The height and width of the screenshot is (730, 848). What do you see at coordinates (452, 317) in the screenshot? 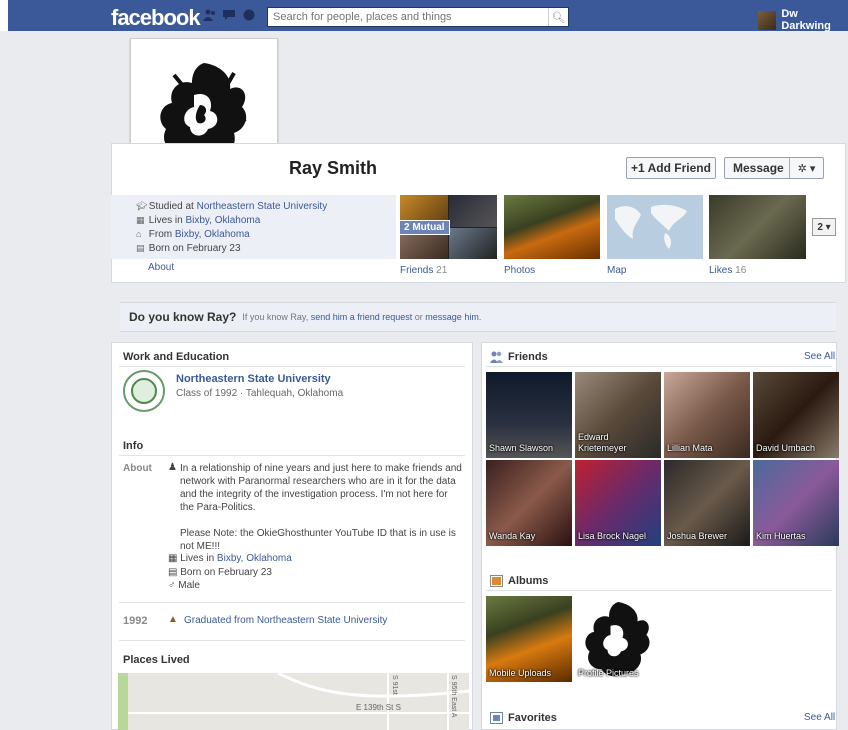
I see `message-him-link: message him` at bounding box center [452, 317].